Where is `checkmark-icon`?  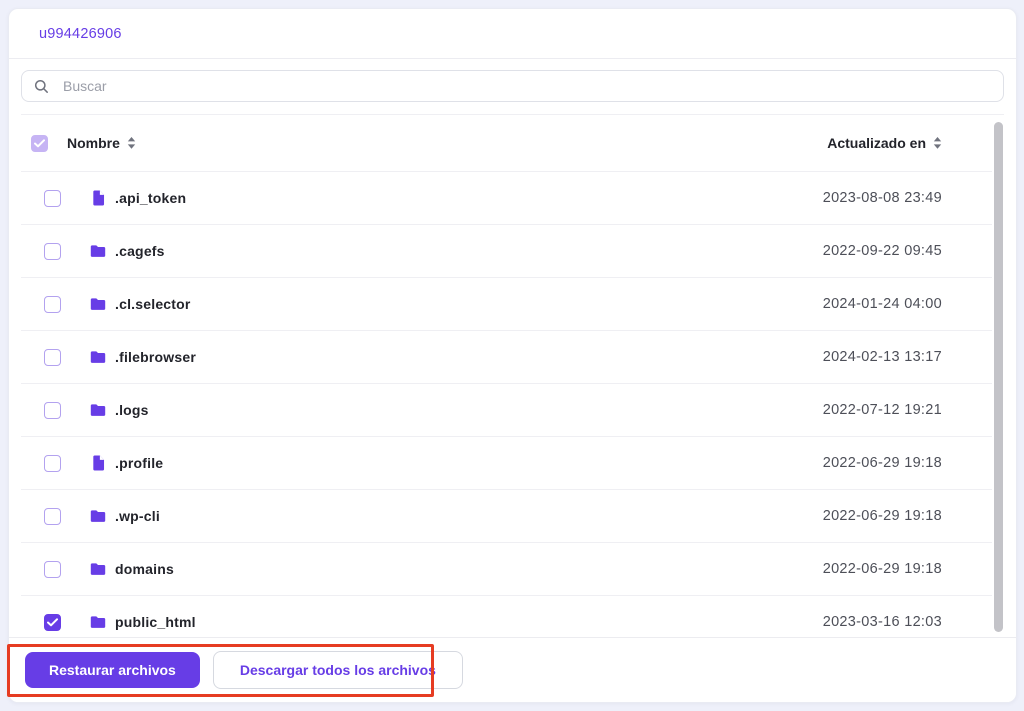
checkmark-icon is located at coordinates (39, 142).